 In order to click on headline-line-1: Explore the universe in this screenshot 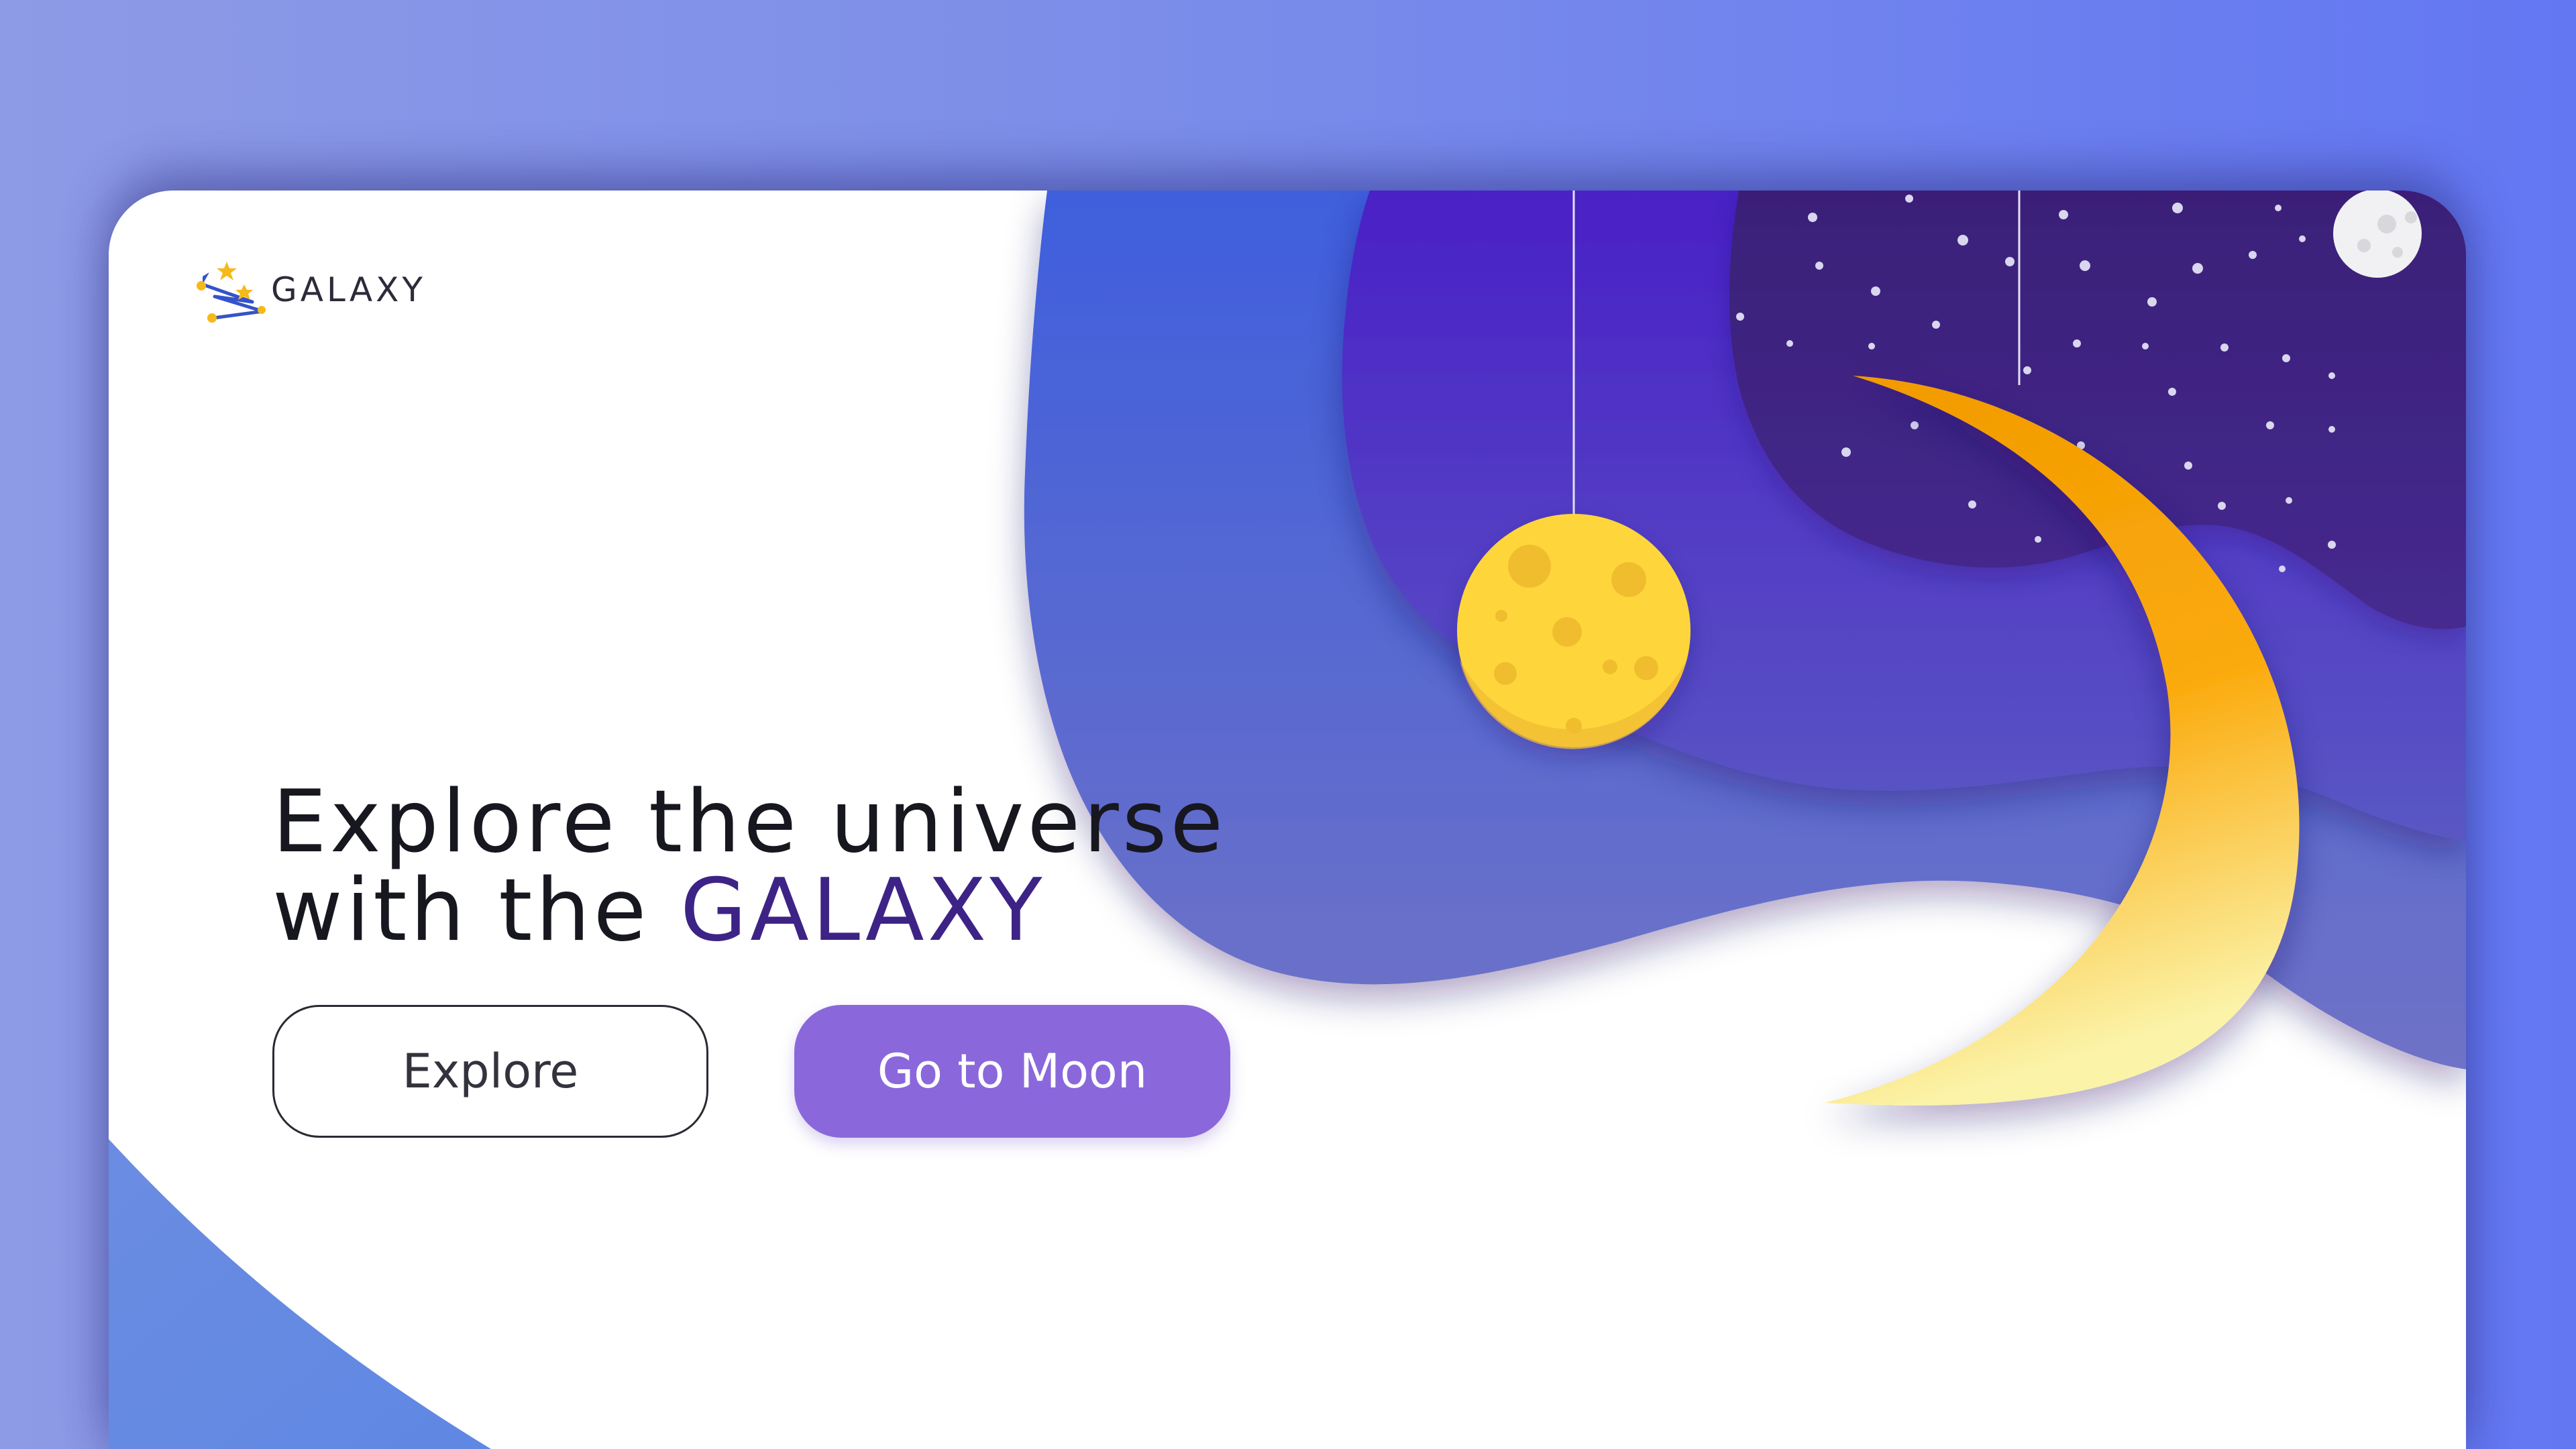, I will do `click(749, 822)`.